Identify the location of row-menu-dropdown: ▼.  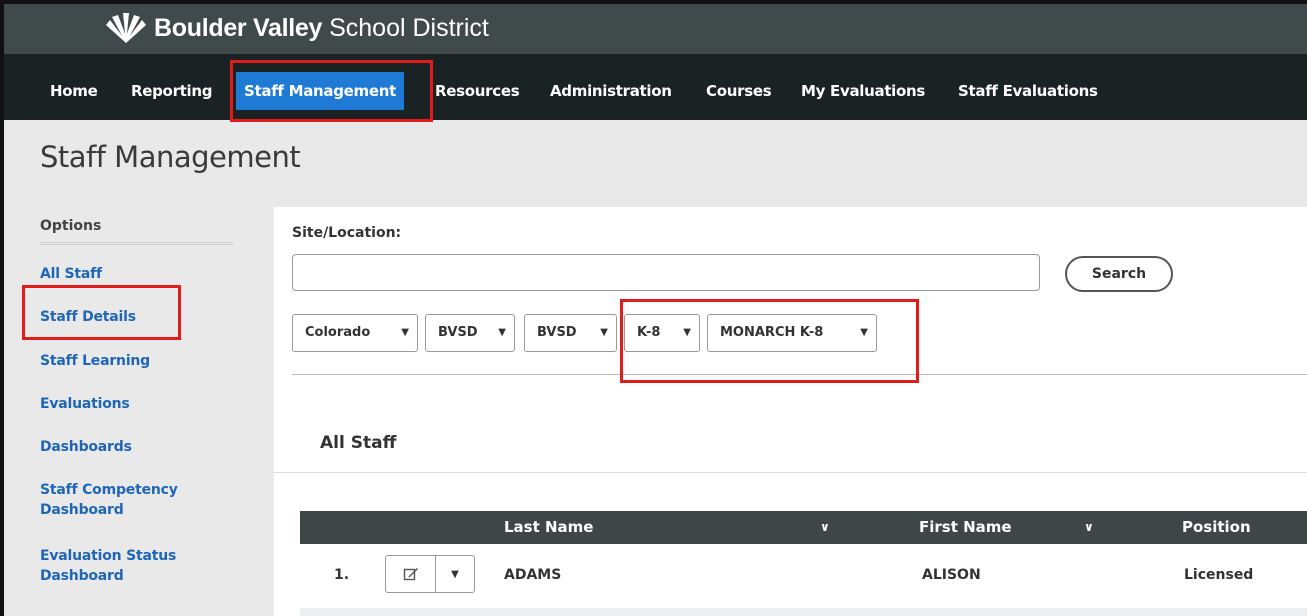
(455, 574).